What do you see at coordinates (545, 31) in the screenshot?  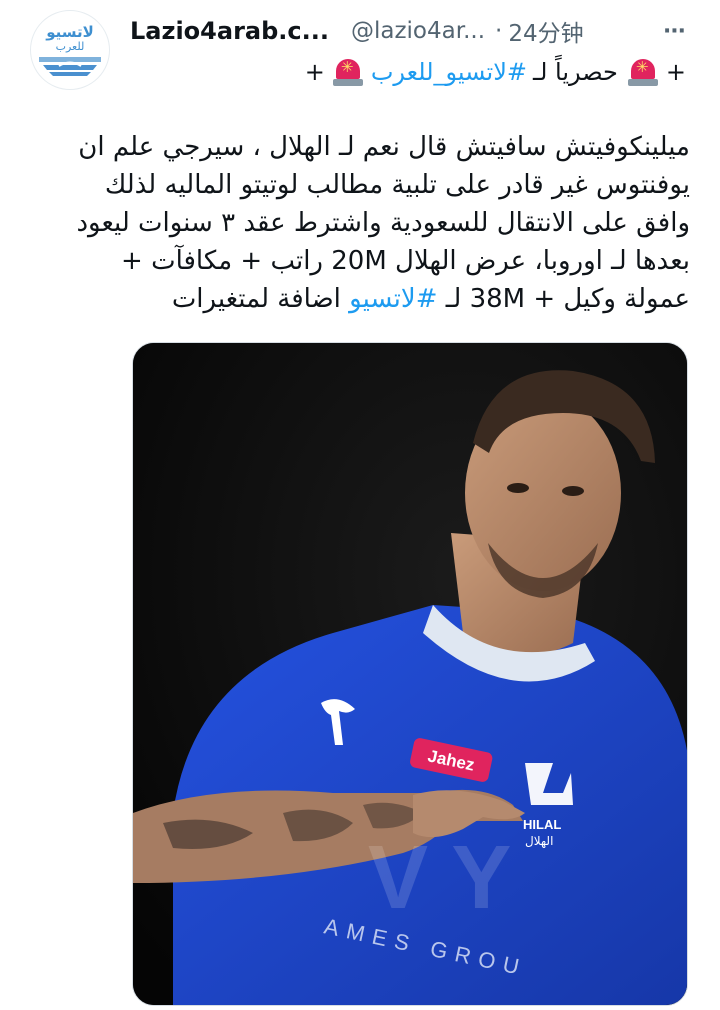 I see `timestamp: 24分钟` at bounding box center [545, 31].